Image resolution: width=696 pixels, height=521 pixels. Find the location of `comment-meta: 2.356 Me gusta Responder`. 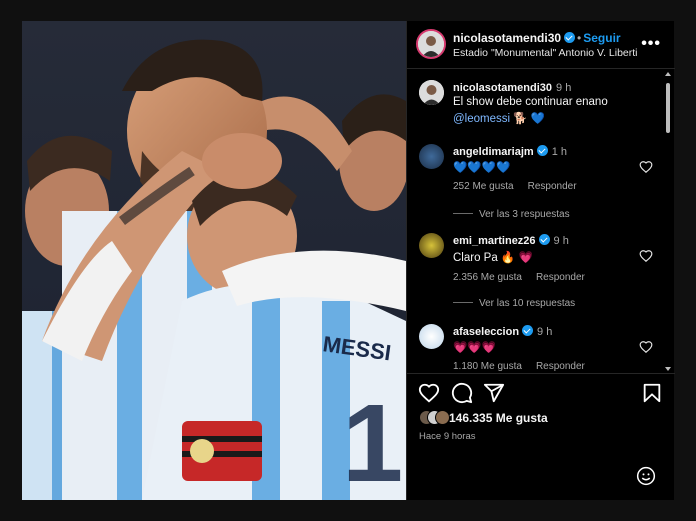

comment-meta: 2.356 Me gusta Responder is located at coordinates (526, 277).